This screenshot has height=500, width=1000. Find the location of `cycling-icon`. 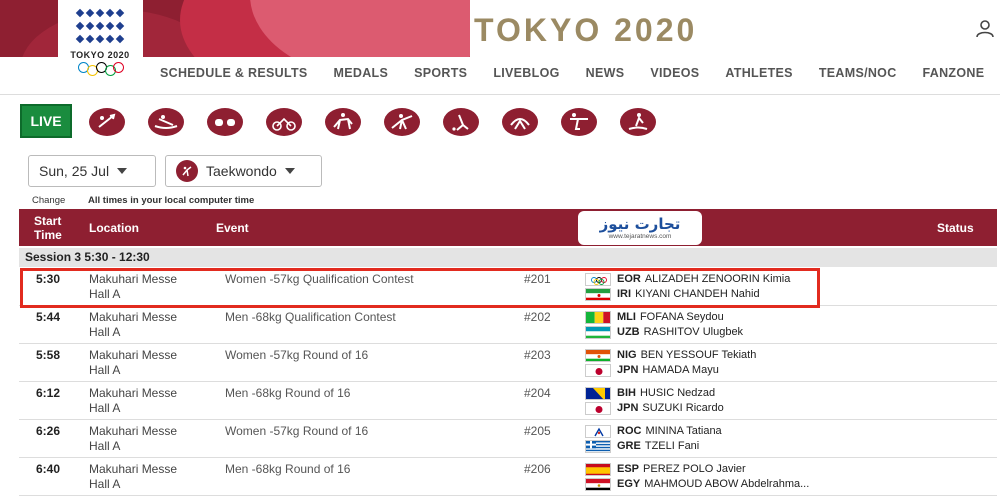

cycling-icon is located at coordinates (284, 122).